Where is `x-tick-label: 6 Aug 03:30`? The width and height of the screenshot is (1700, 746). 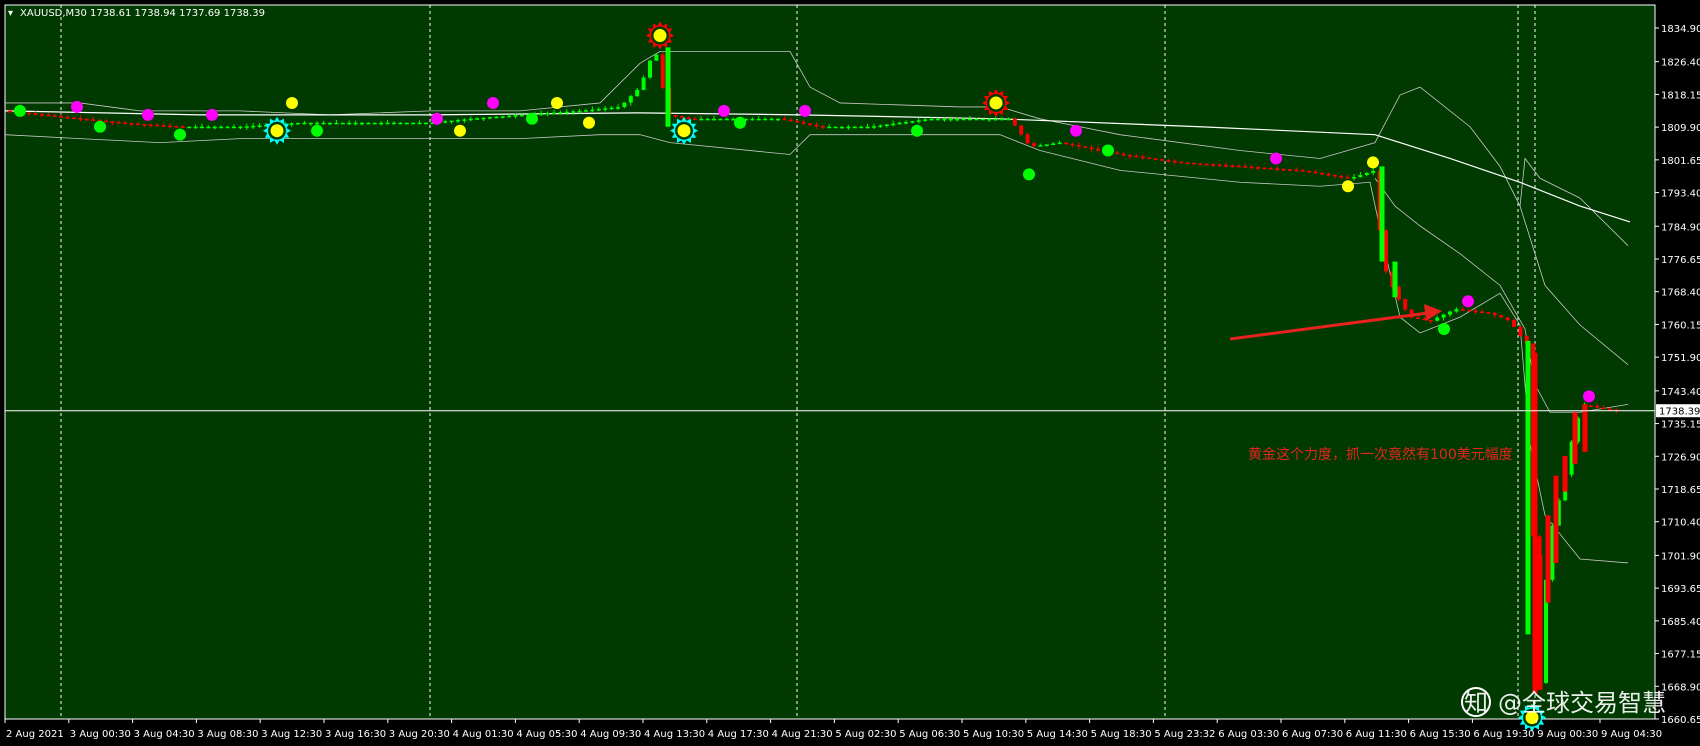 x-tick-label: 6 Aug 03:30 is located at coordinates (1248, 734).